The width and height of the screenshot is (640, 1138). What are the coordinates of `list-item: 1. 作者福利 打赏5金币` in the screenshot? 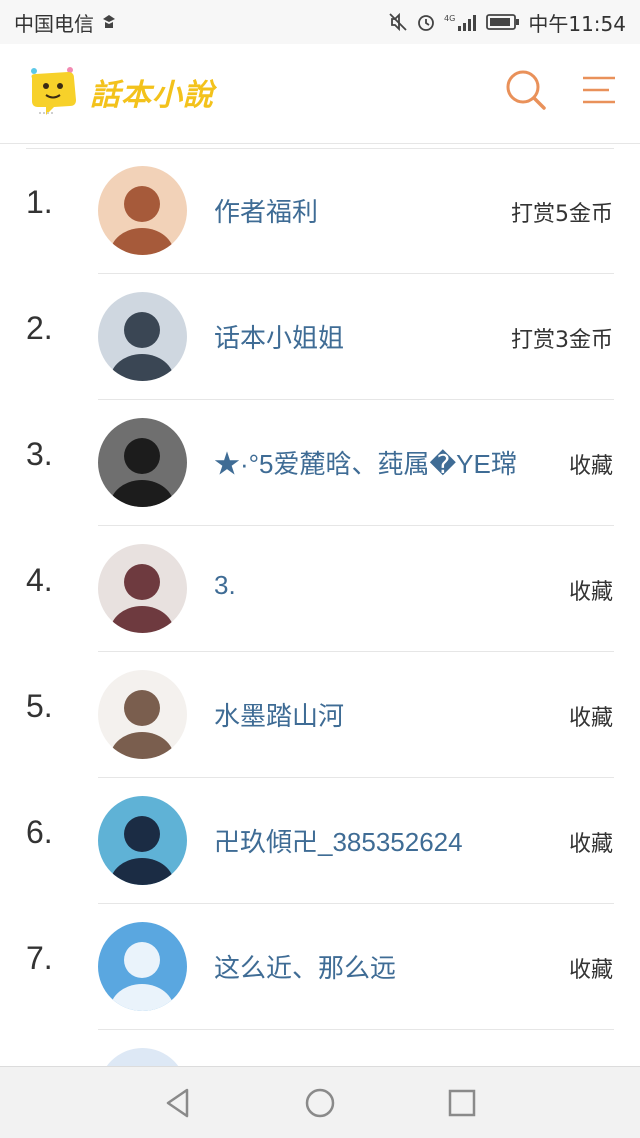 It's located at (320, 211).